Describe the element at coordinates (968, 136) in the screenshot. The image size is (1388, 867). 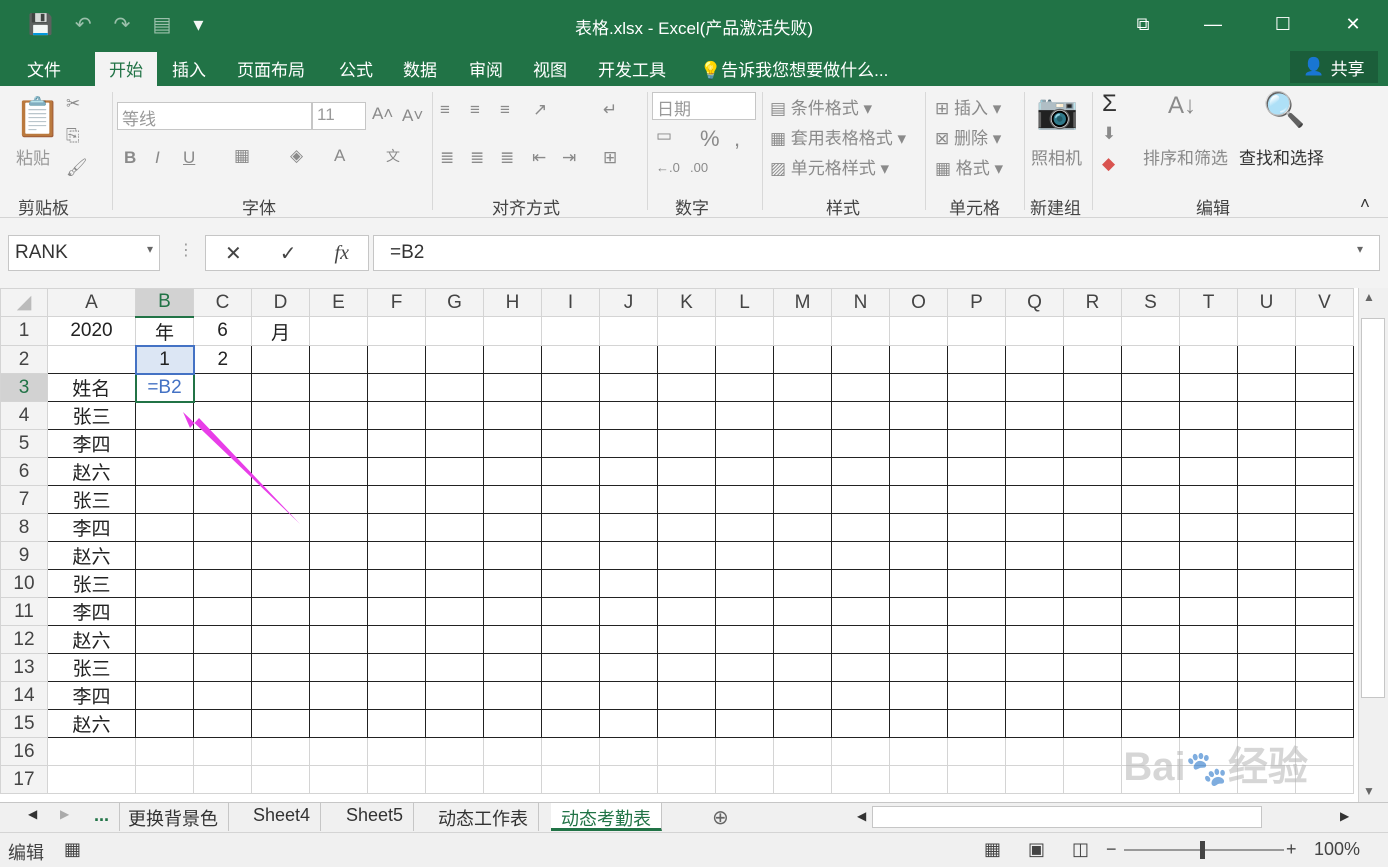
I see `delete-cells-button: ⊠ 删除 ▾` at that location.